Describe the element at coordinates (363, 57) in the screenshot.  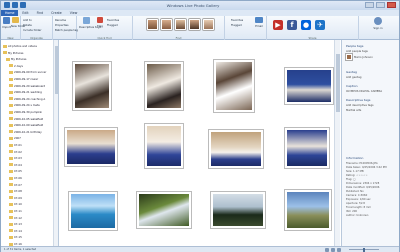
I see `person-tag: Mario Johnson` at that location.